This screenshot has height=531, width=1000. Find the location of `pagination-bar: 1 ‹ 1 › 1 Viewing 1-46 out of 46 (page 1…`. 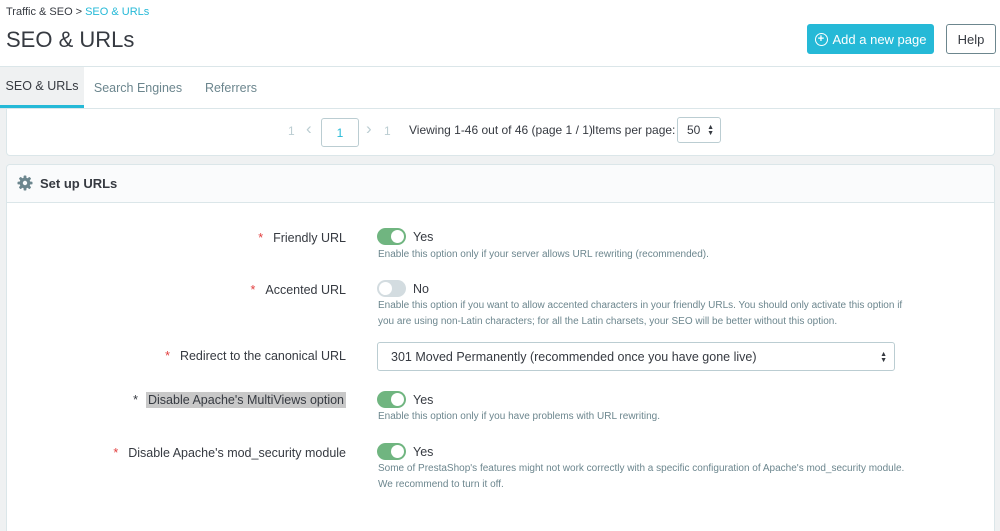

pagination-bar: 1 ‹ 1 › 1 Viewing 1-46 out of 46 (page 1… is located at coordinates (500, 132).